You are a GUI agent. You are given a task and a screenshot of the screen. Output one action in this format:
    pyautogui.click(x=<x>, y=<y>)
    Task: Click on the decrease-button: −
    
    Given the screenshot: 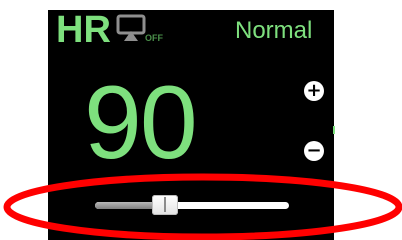 What is the action you would take?
    pyautogui.click(x=314, y=151)
    